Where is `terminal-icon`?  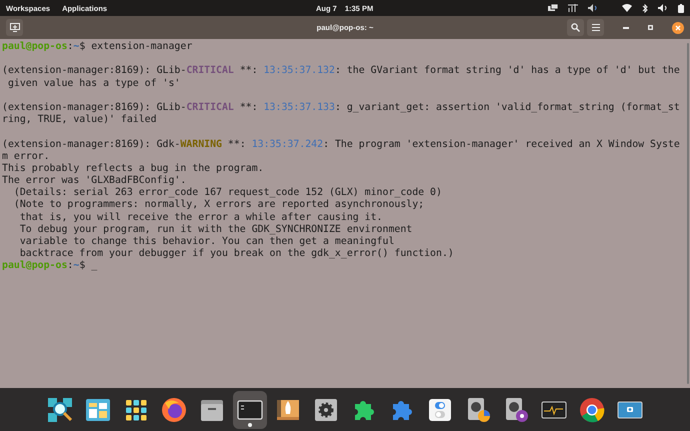
terminal-icon is located at coordinates (250, 409).